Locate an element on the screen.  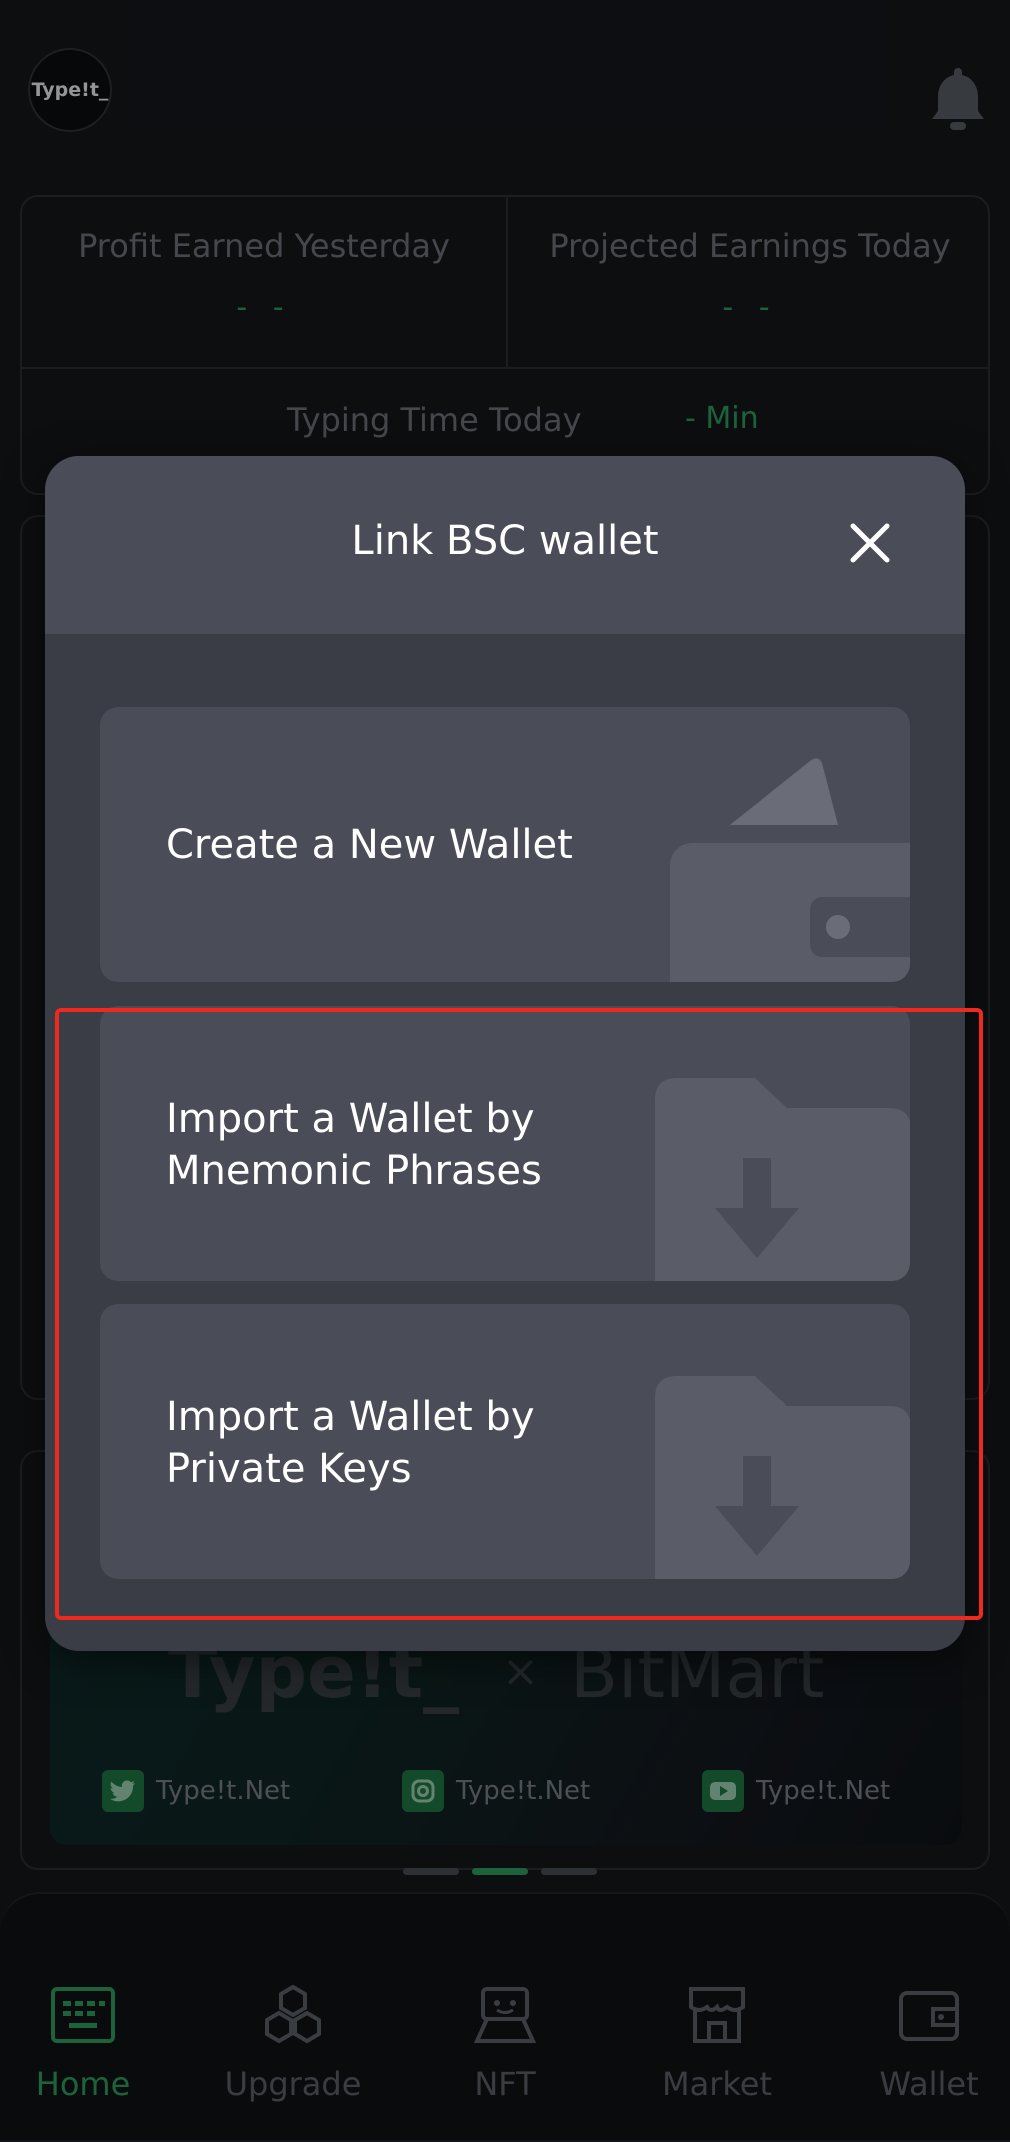
import-mnemonic-option: Import a Wallet by Mnemonic Phrases is located at coordinates (505, 1143).